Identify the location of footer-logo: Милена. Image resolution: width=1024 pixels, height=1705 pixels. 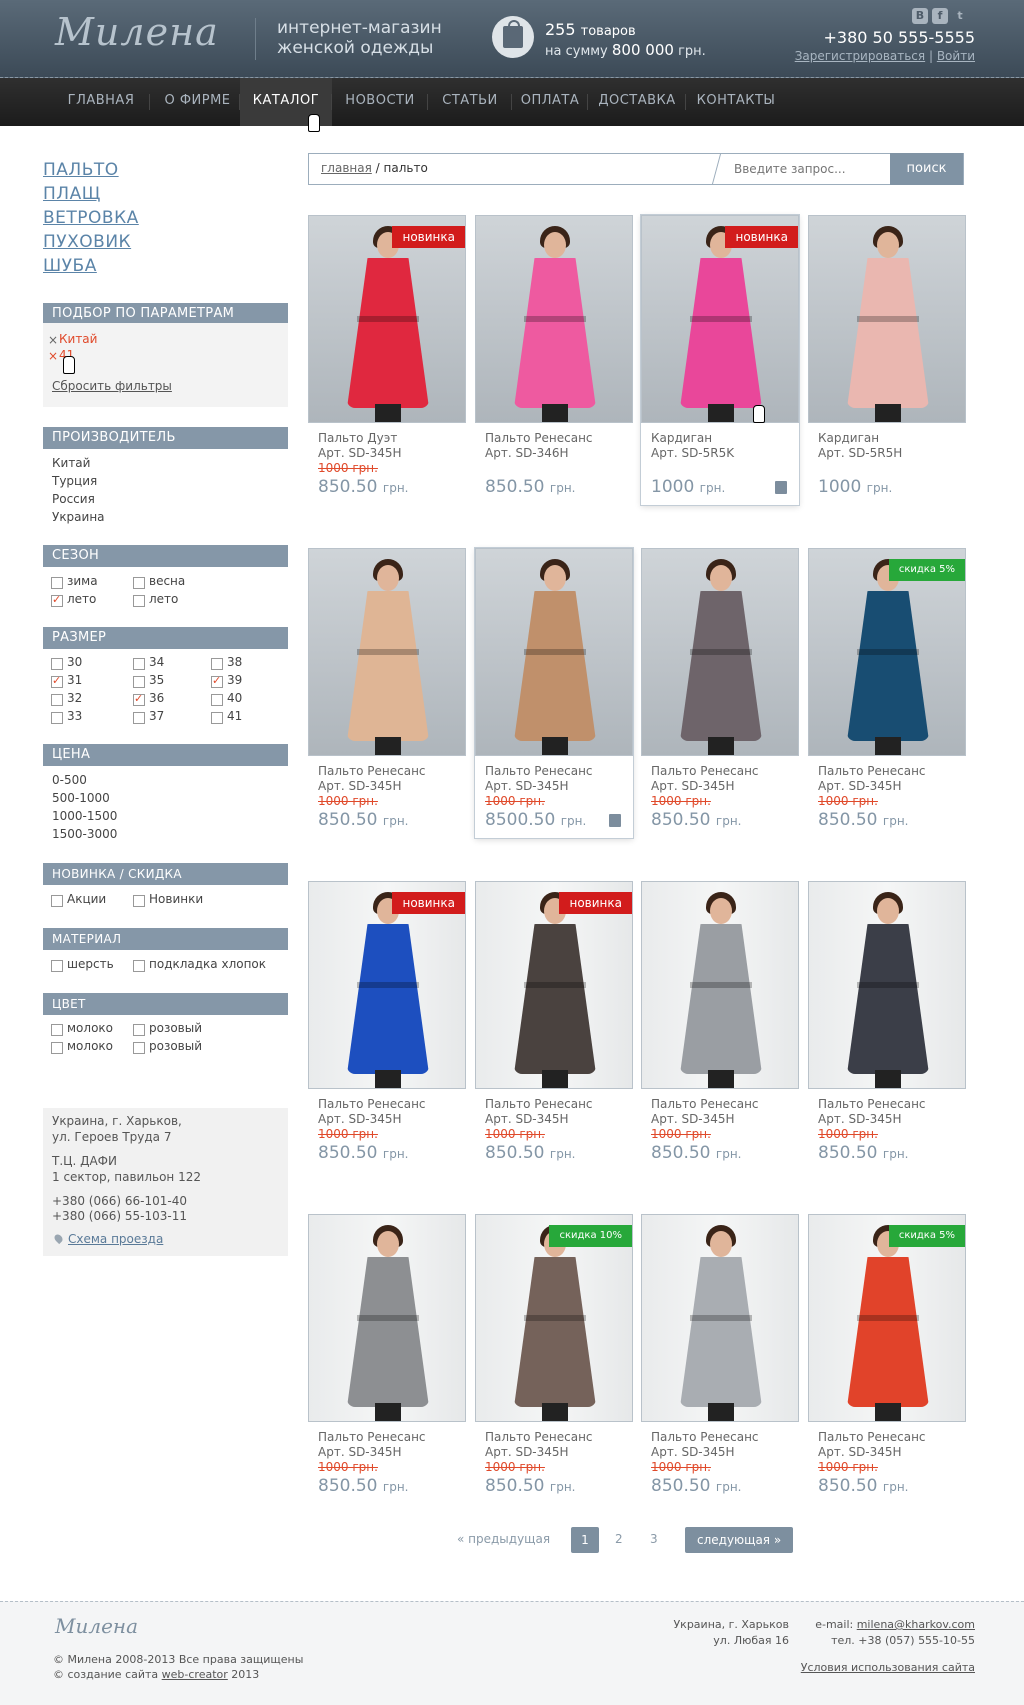
(96, 1626).